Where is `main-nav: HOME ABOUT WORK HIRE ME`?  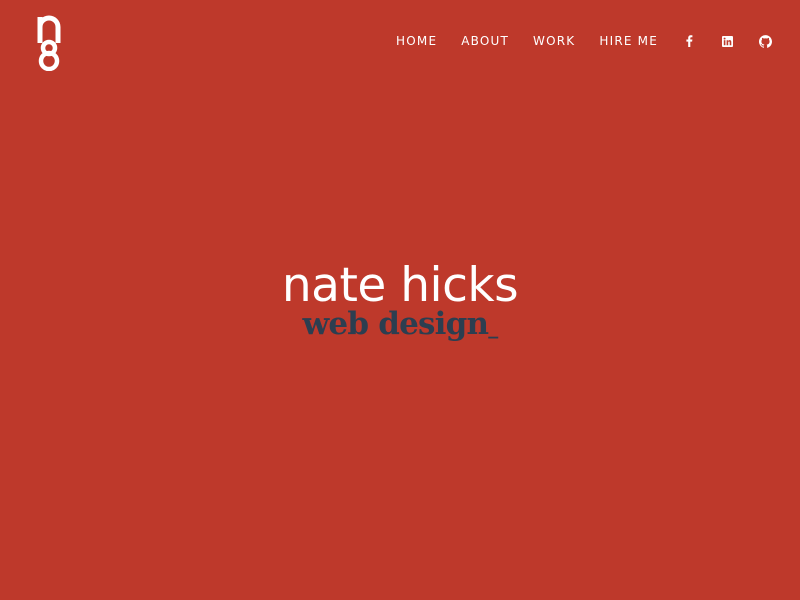
main-nav: HOME ABOUT WORK HIRE ME is located at coordinates (584, 41).